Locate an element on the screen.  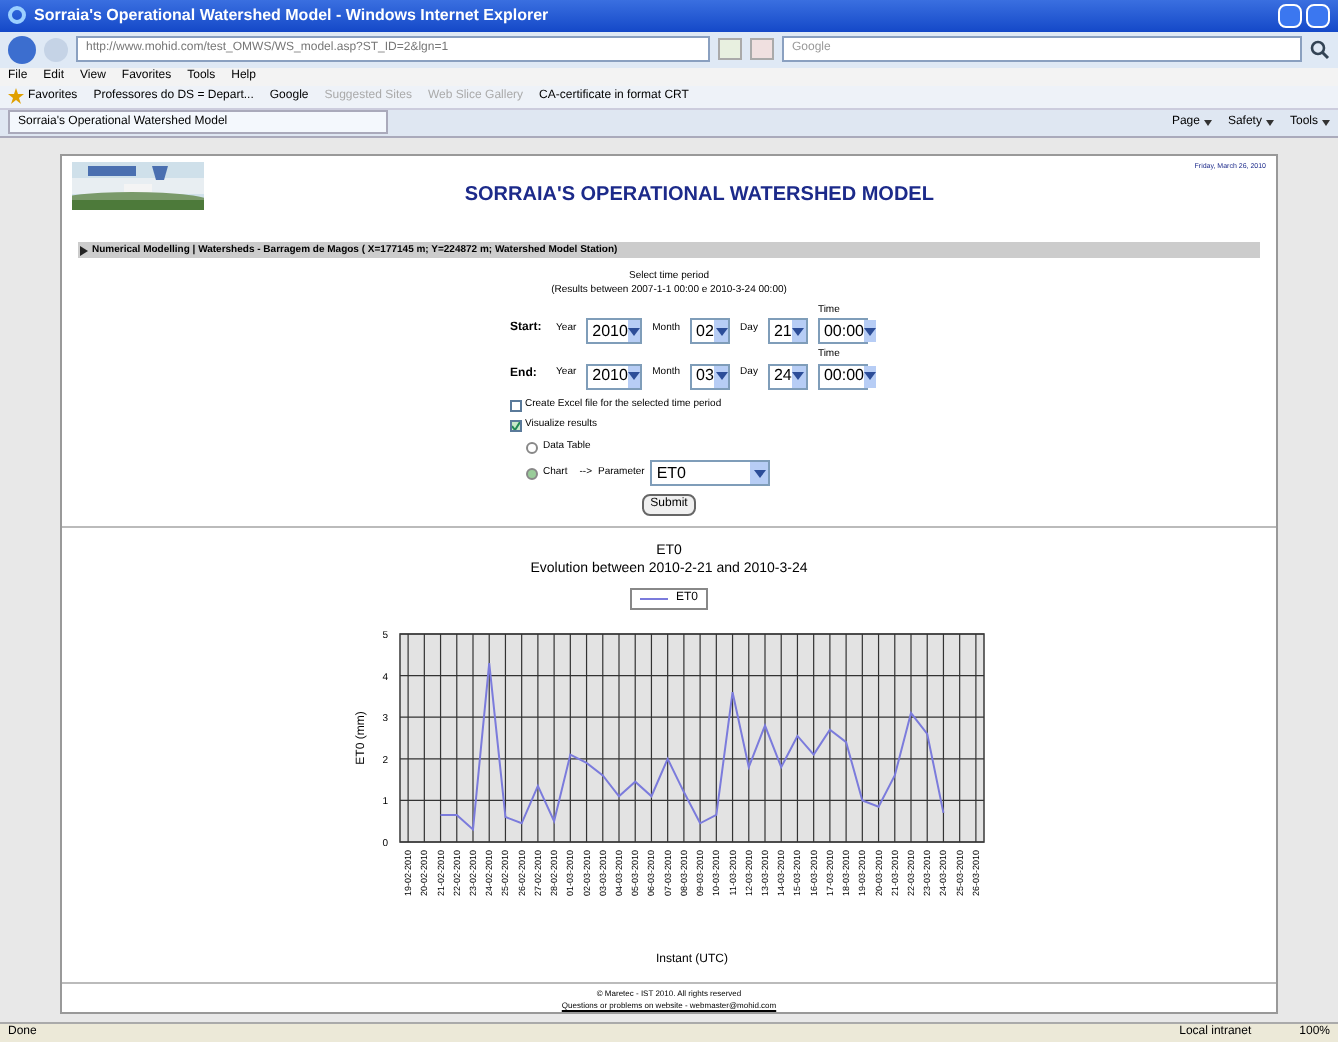
day-dropdown: 24 is located at coordinates (787, 376).